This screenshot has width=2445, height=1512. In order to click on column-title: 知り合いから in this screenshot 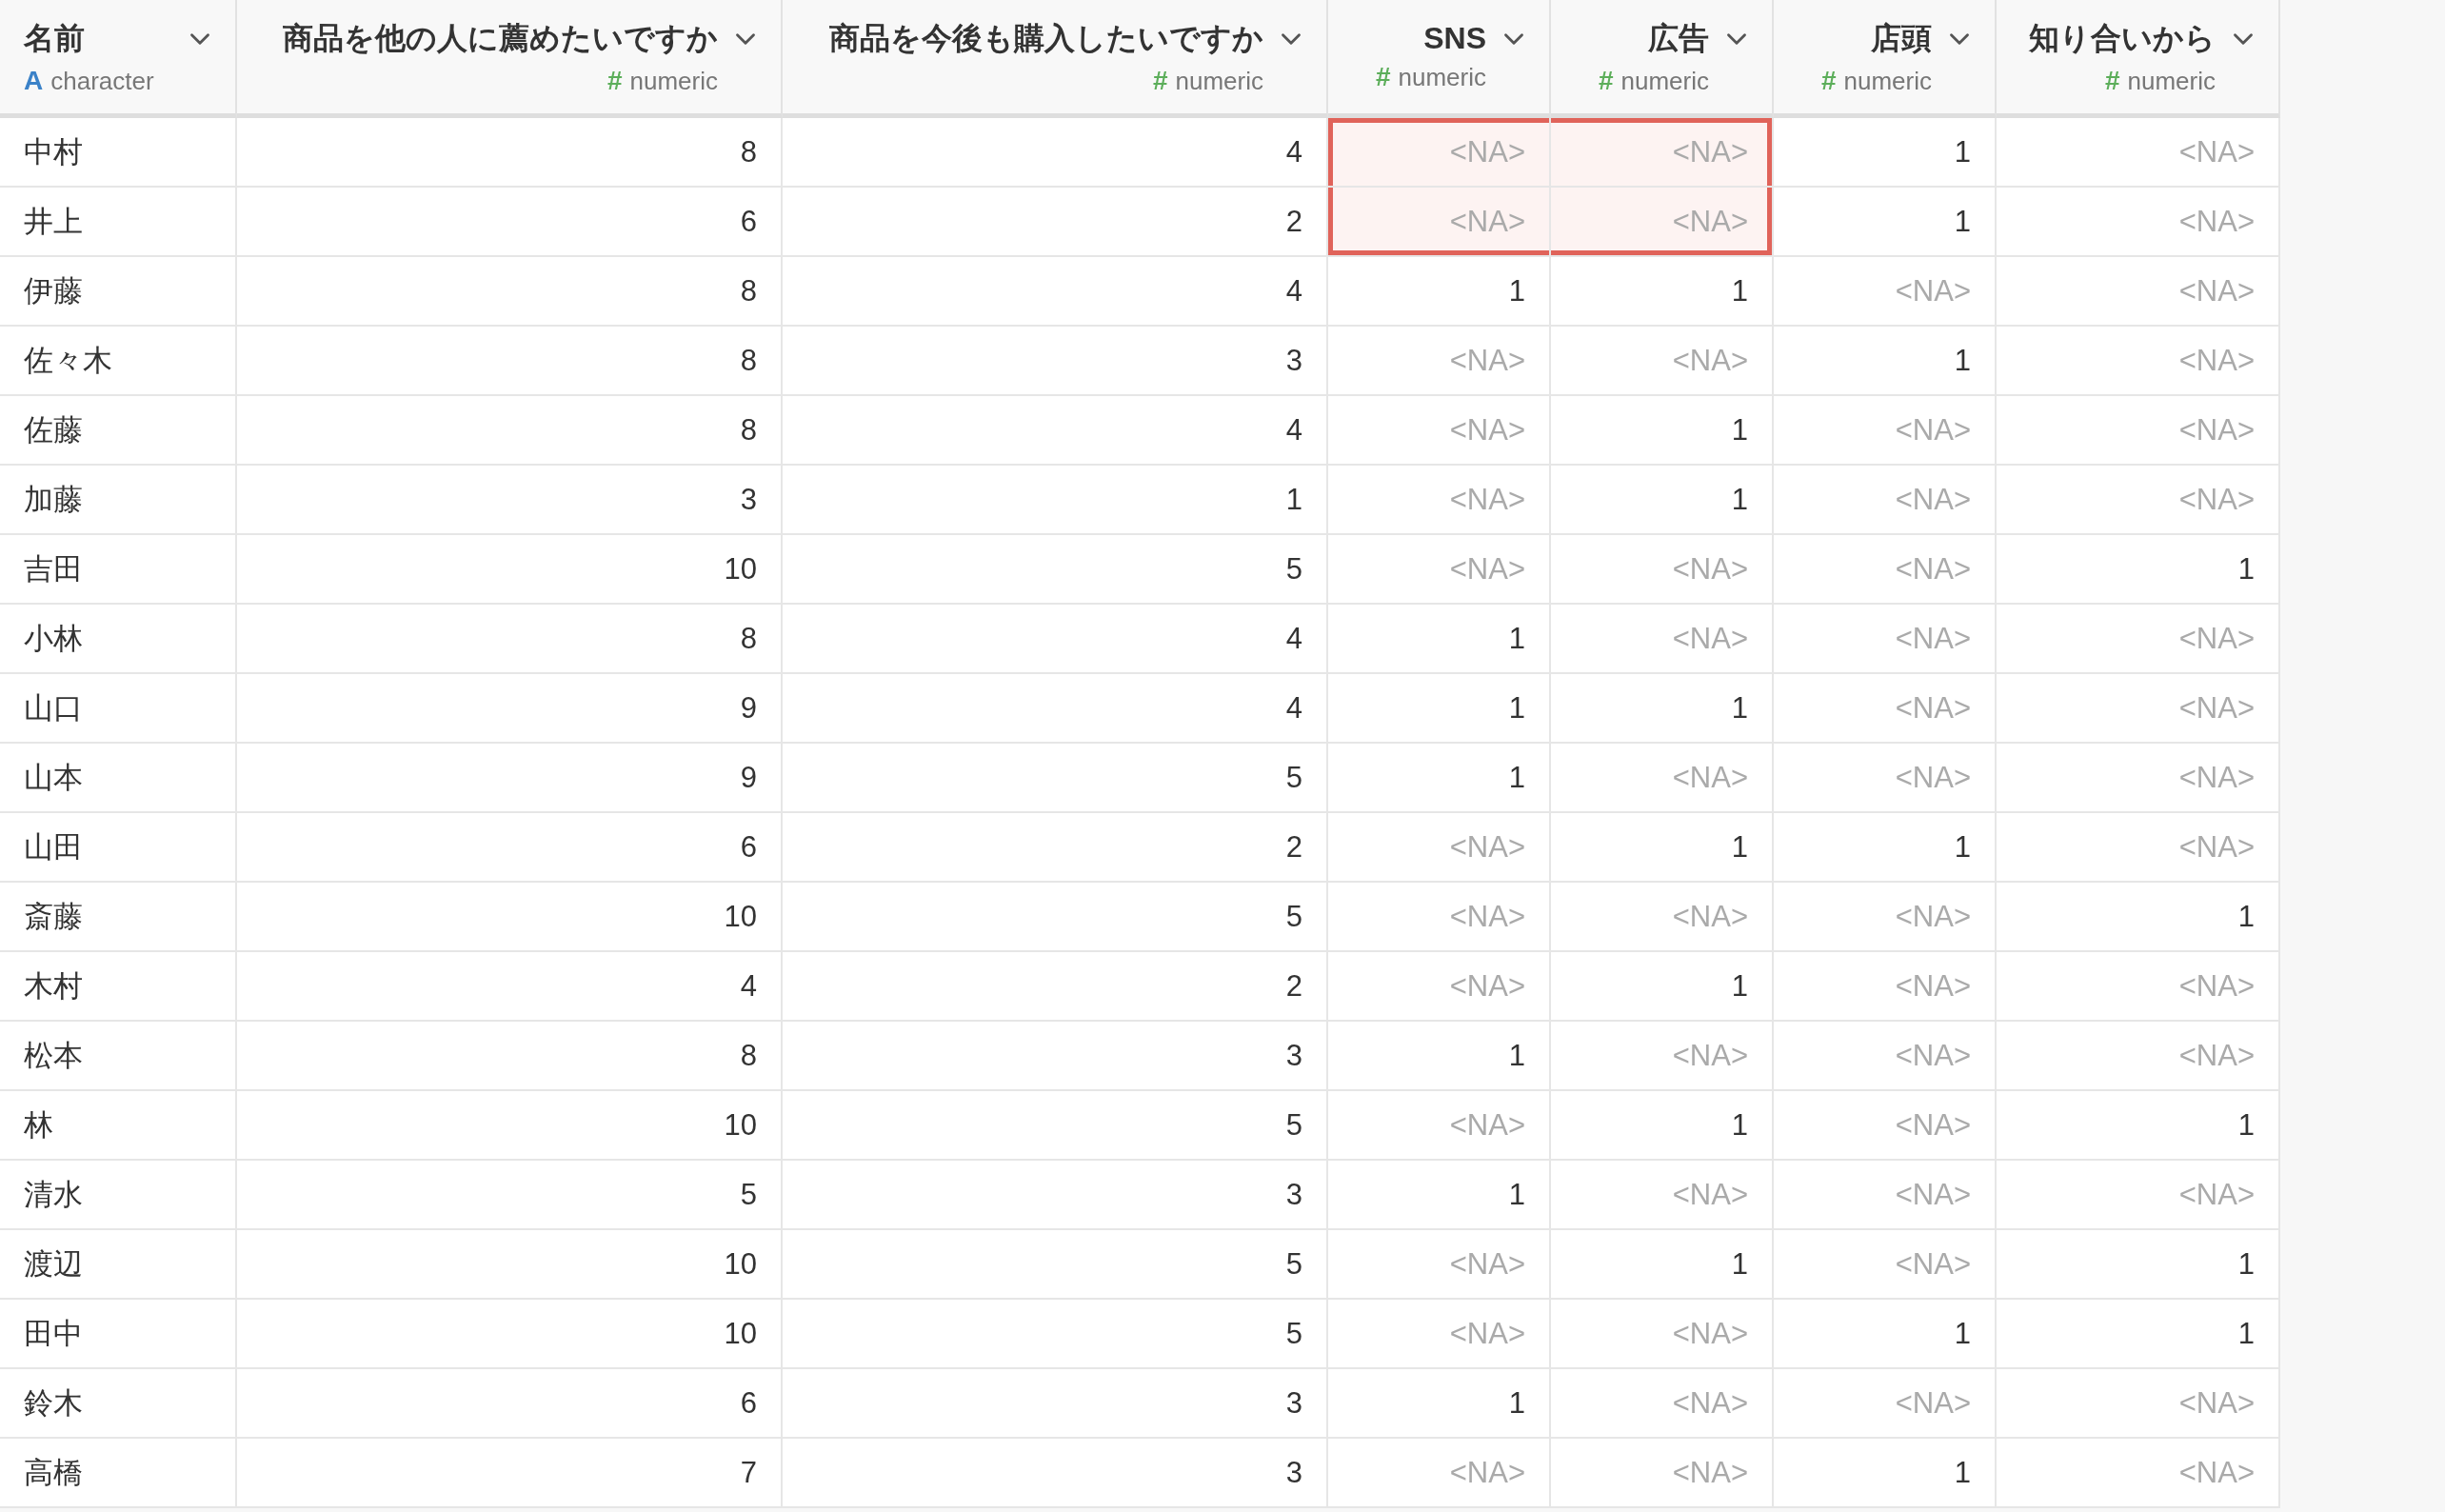, I will do `click(2122, 38)`.